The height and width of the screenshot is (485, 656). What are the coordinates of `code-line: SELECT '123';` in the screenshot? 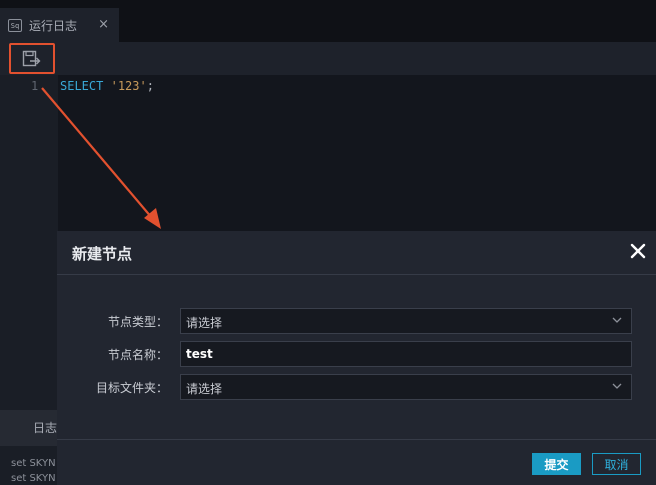 It's located at (107, 86).